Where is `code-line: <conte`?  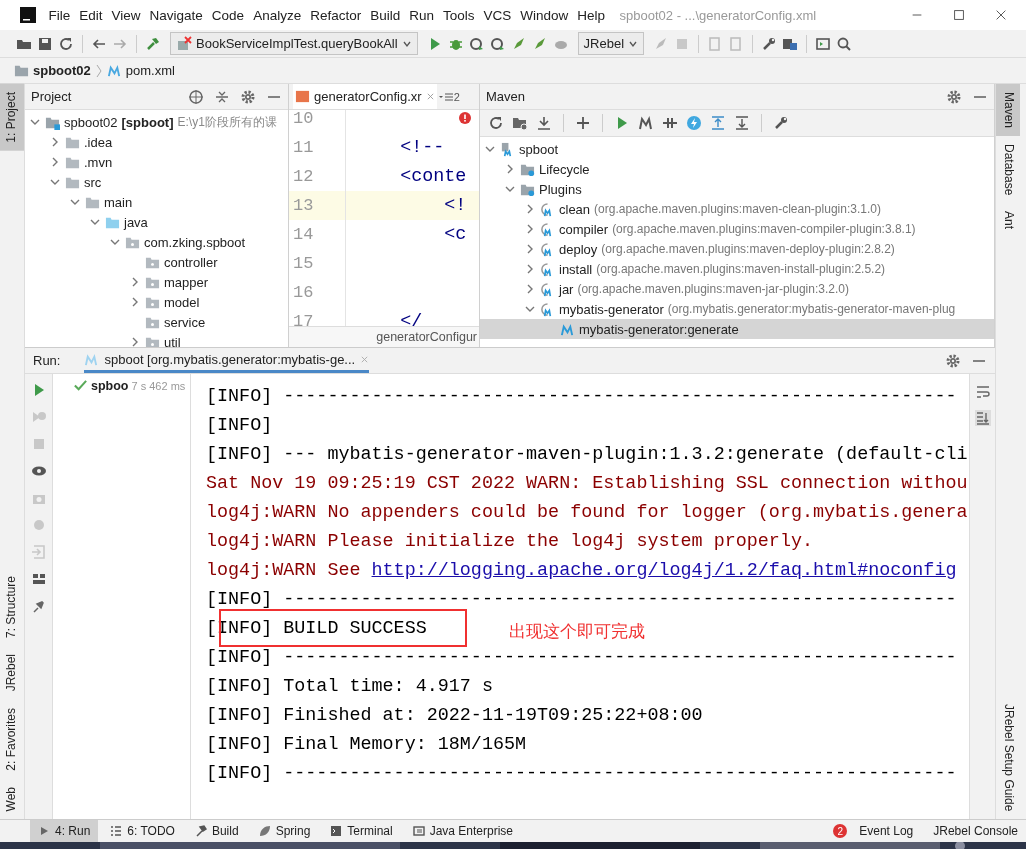 code-line: <conte is located at coordinates (433, 176).